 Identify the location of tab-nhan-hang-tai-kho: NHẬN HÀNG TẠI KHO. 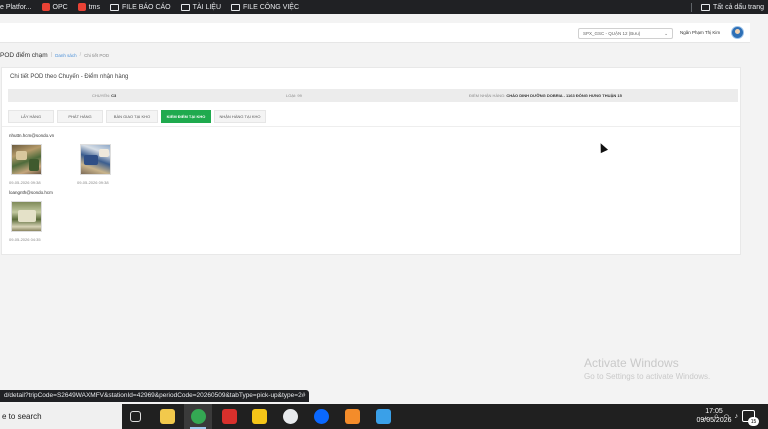
(240, 116).